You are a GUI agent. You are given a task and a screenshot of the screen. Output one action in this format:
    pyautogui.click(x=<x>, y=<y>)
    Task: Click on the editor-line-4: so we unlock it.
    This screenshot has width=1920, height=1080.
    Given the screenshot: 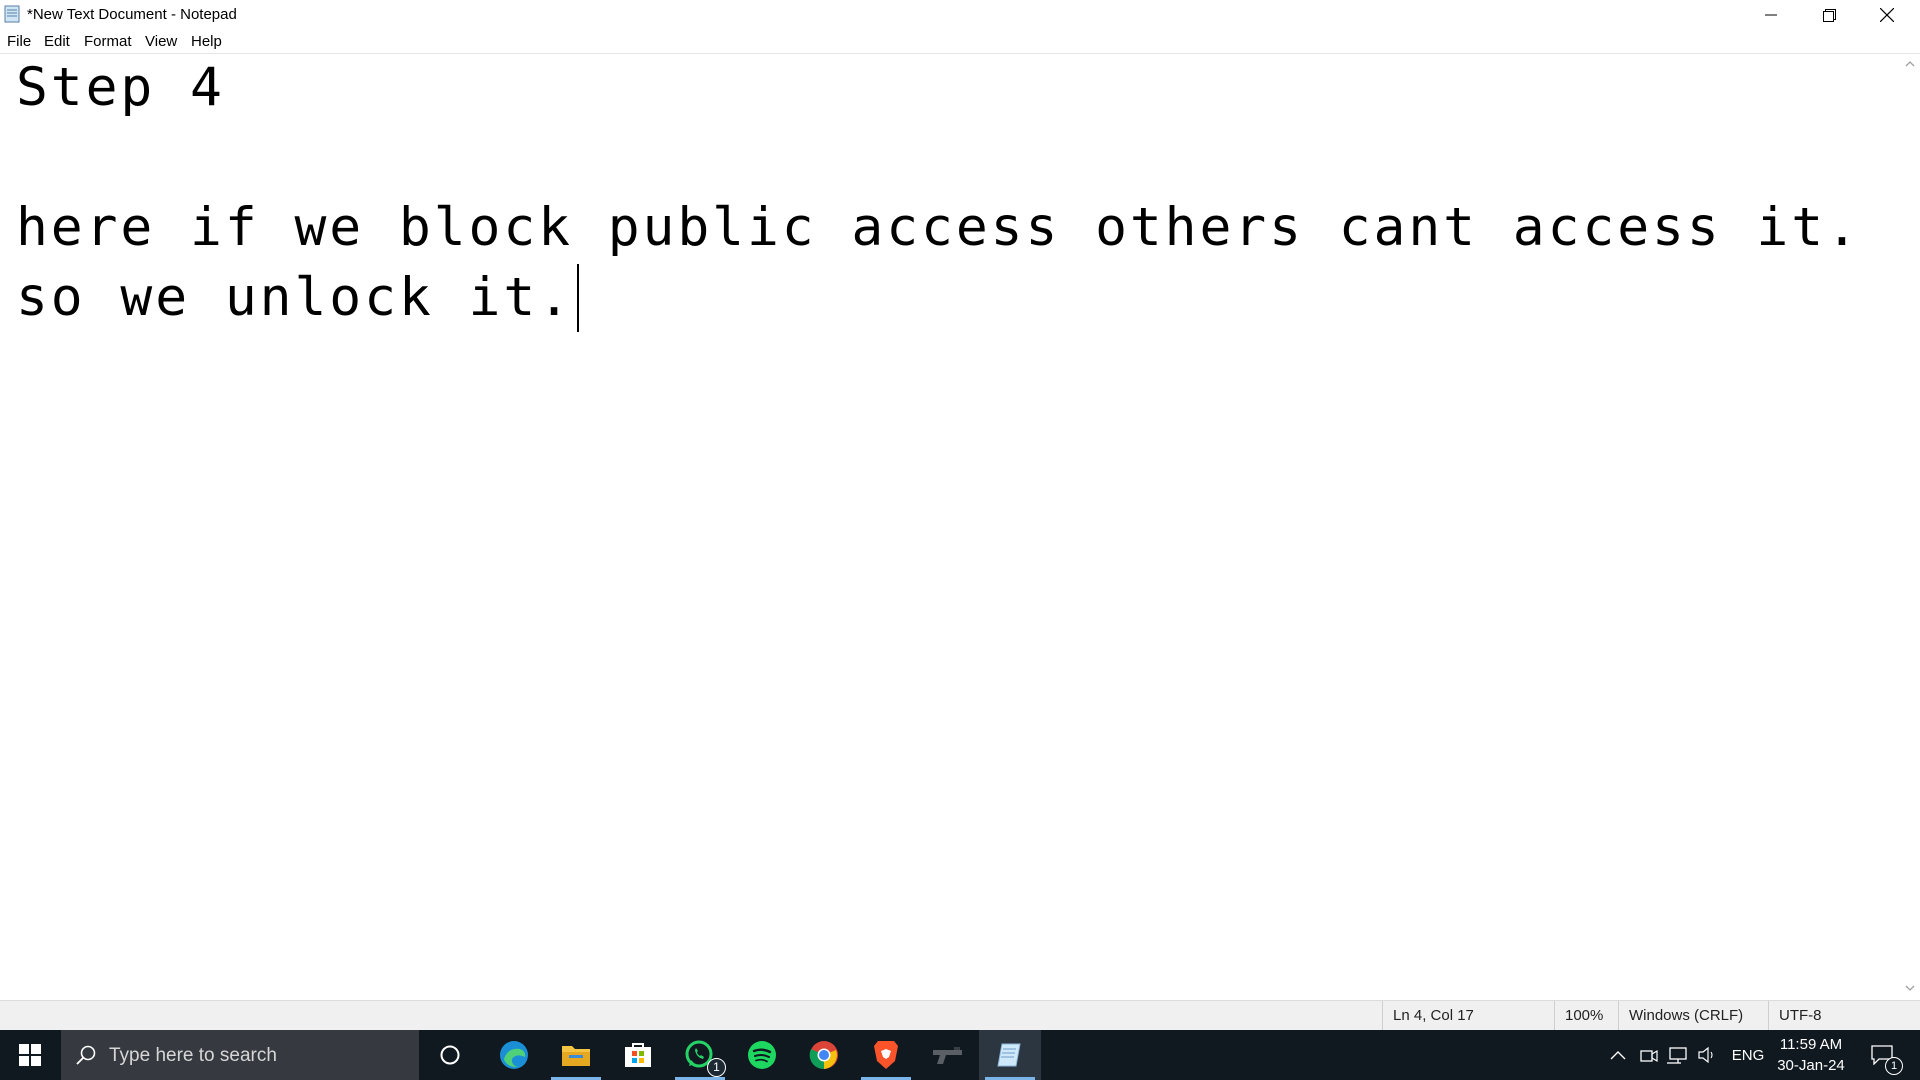 What is the action you would take?
    pyautogui.click(x=297, y=298)
    